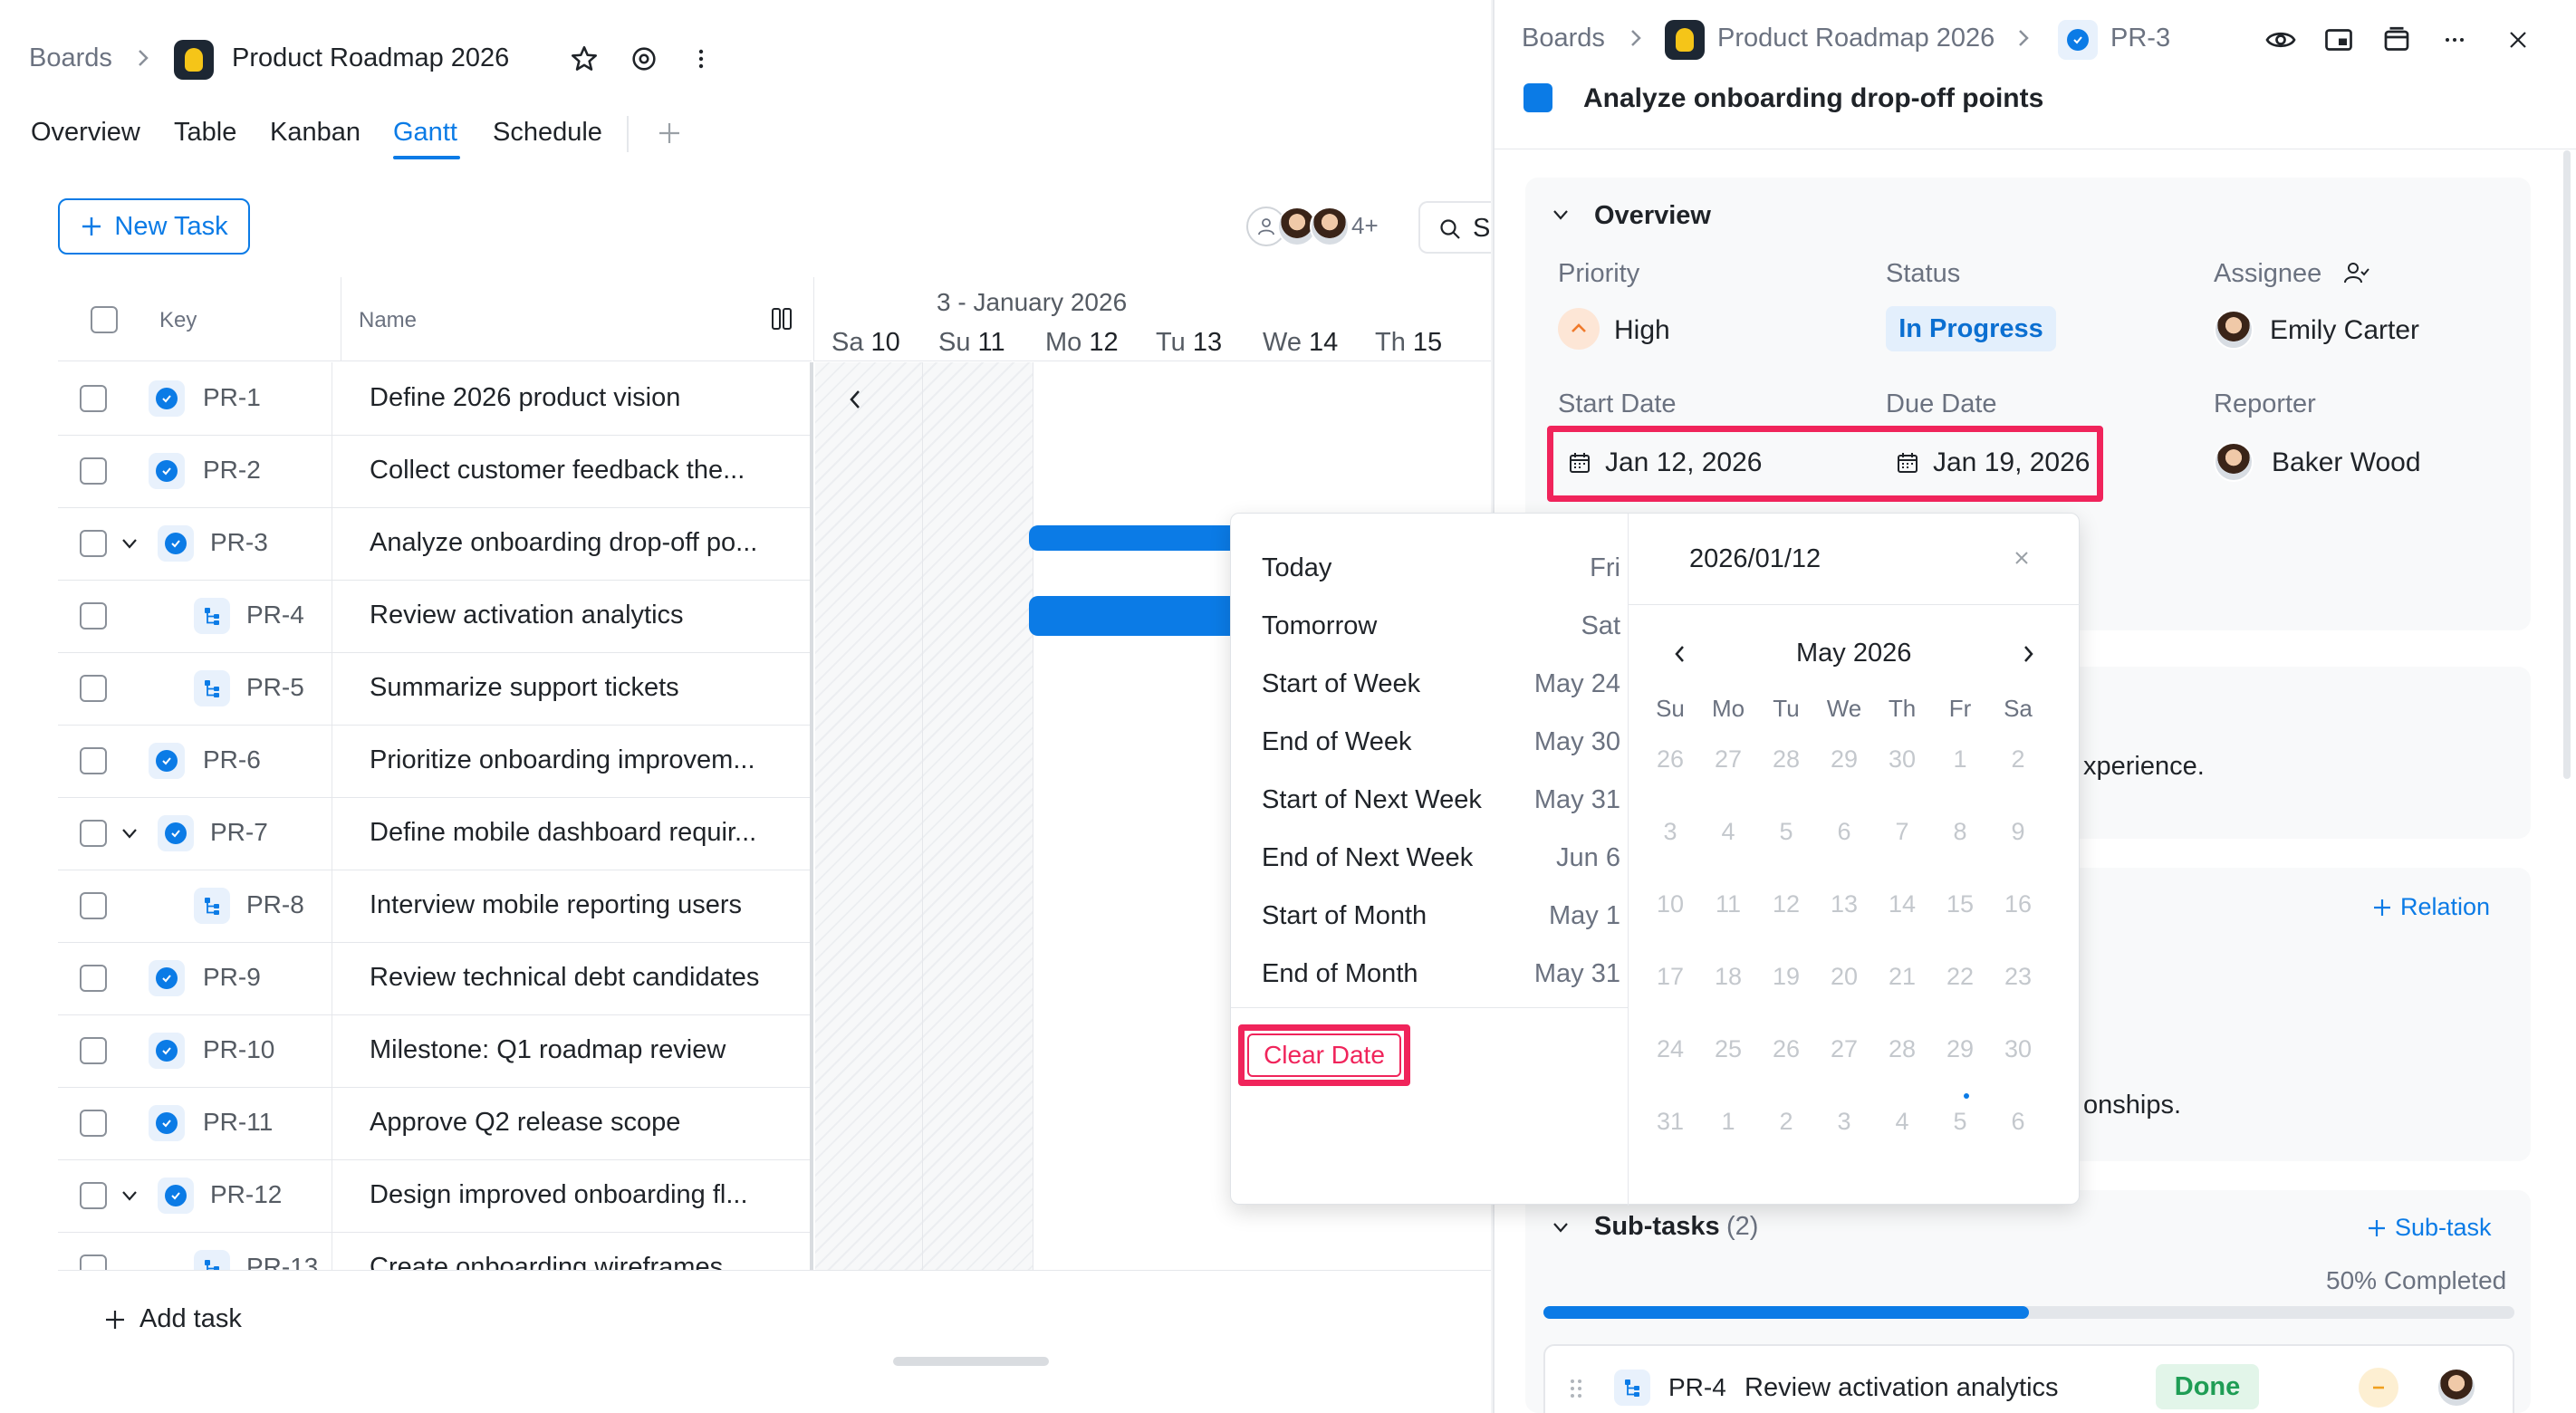 Image resolution: width=2576 pixels, height=1413 pixels. Describe the element at coordinates (2018, 977) in the screenshot. I see `calendar-day: 23` at that location.